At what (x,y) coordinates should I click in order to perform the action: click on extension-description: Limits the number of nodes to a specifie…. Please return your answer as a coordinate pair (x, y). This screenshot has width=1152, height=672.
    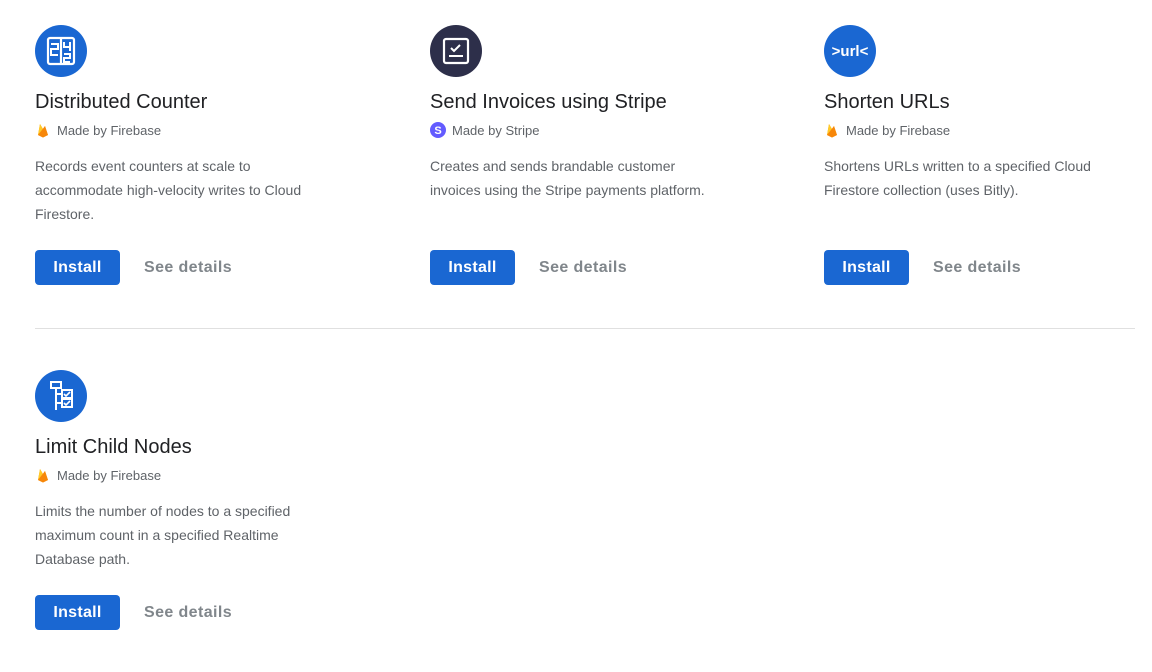
    Looking at the image, I should click on (163, 535).